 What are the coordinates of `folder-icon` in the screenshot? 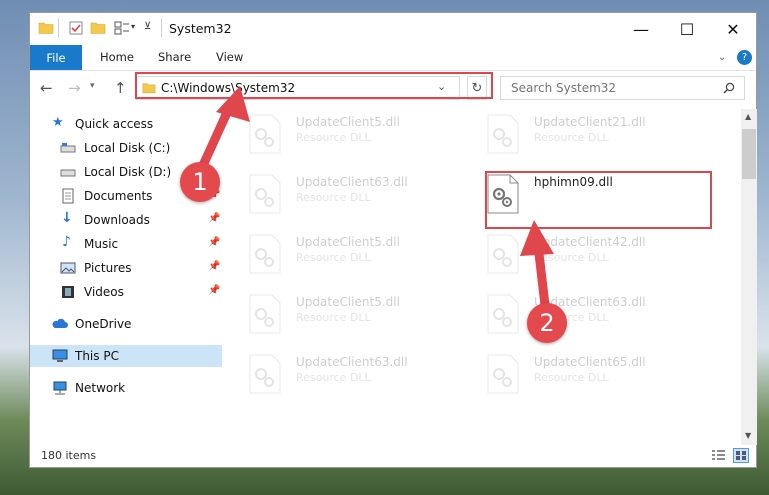 It's located at (46, 28).